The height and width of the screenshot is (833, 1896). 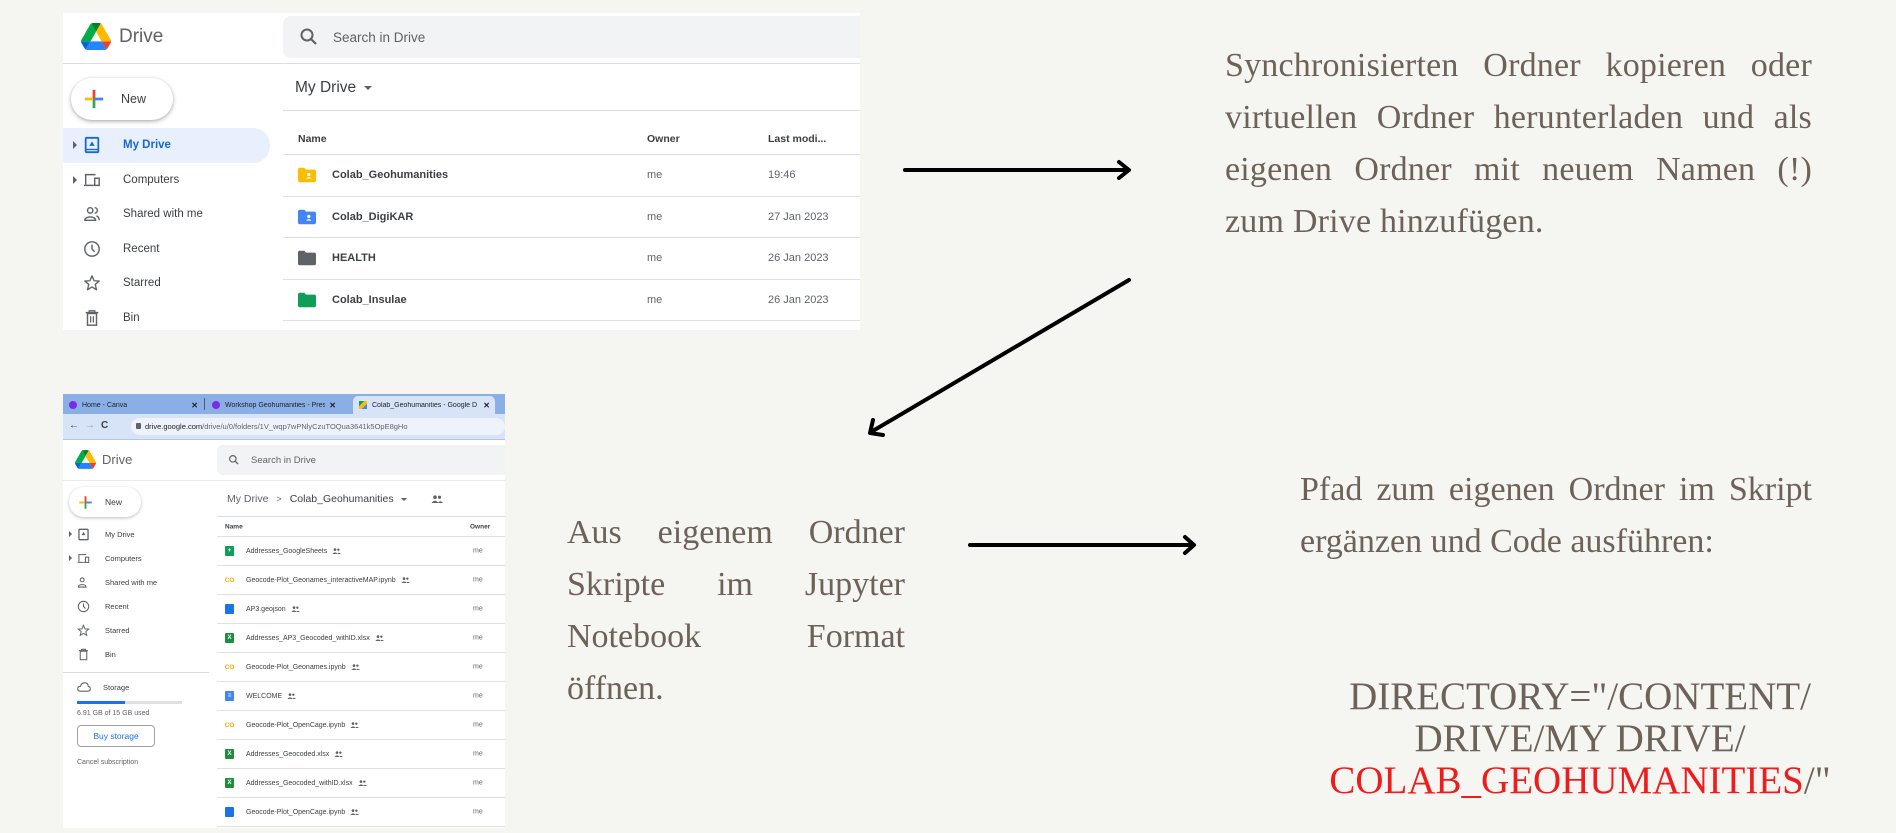 What do you see at coordinates (361, 609) in the screenshot?
I see `table-row: AP3.geojson me` at bounding box center [361, 609].